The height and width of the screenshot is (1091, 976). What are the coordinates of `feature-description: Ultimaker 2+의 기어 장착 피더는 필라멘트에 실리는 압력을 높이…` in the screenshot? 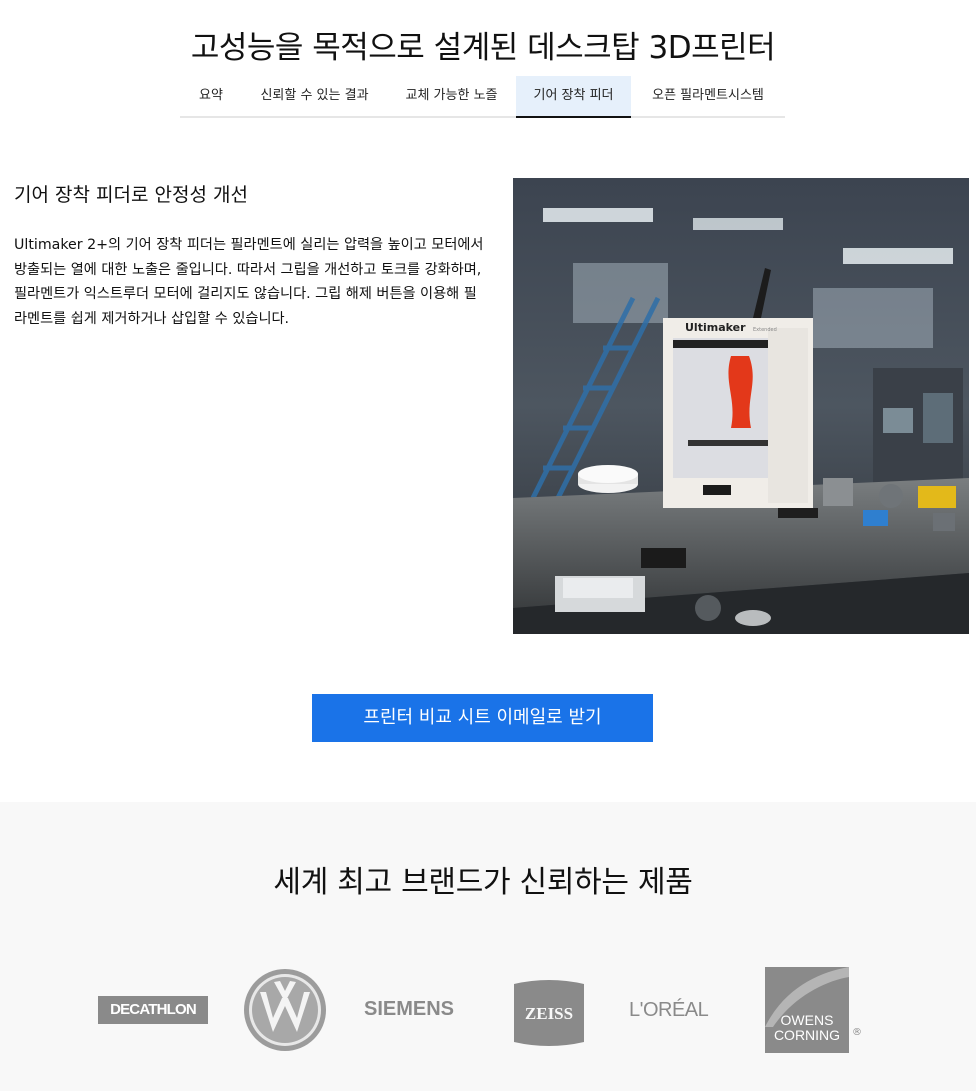 It's located at (249, 282).